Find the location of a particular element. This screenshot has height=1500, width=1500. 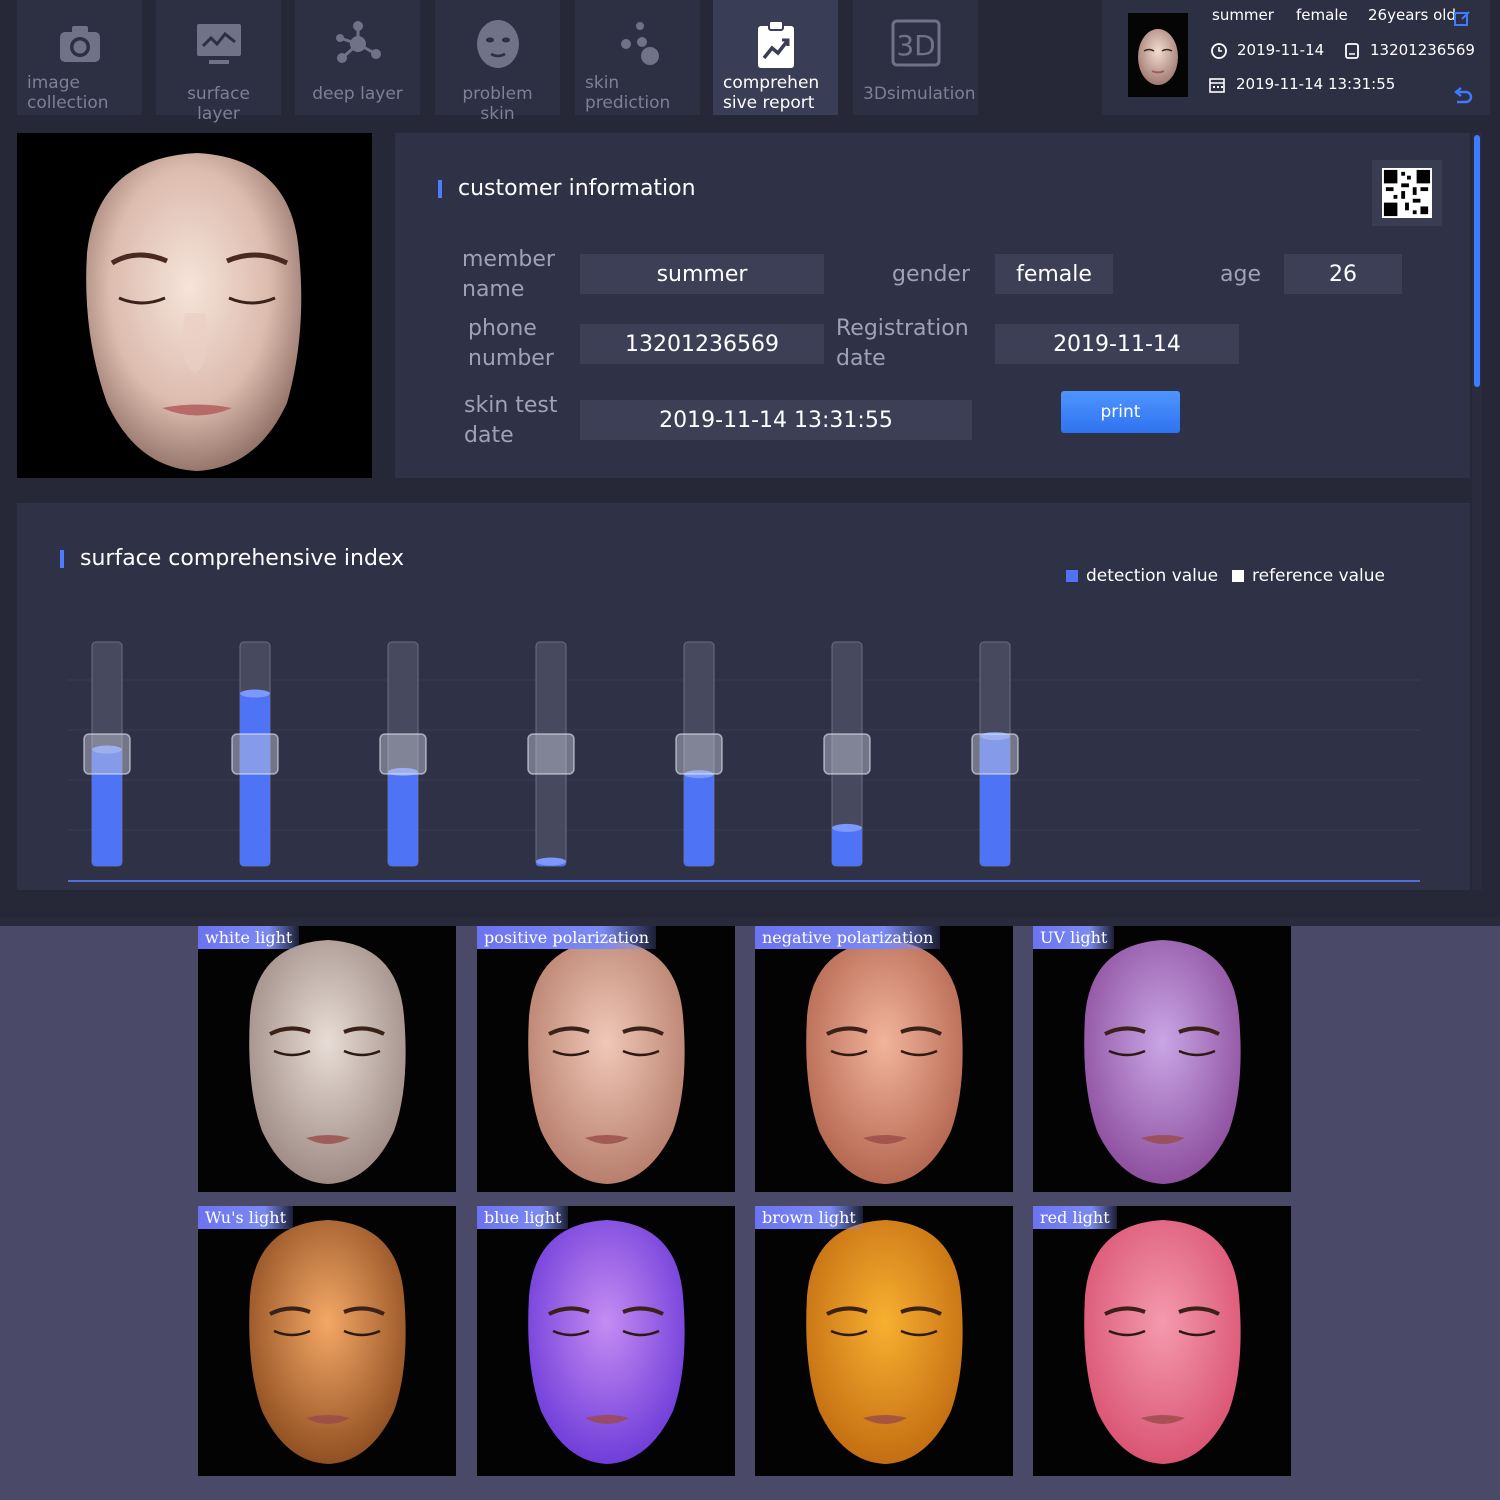

tab-surface-layer: surface layer is located at coordinates (218, 62).